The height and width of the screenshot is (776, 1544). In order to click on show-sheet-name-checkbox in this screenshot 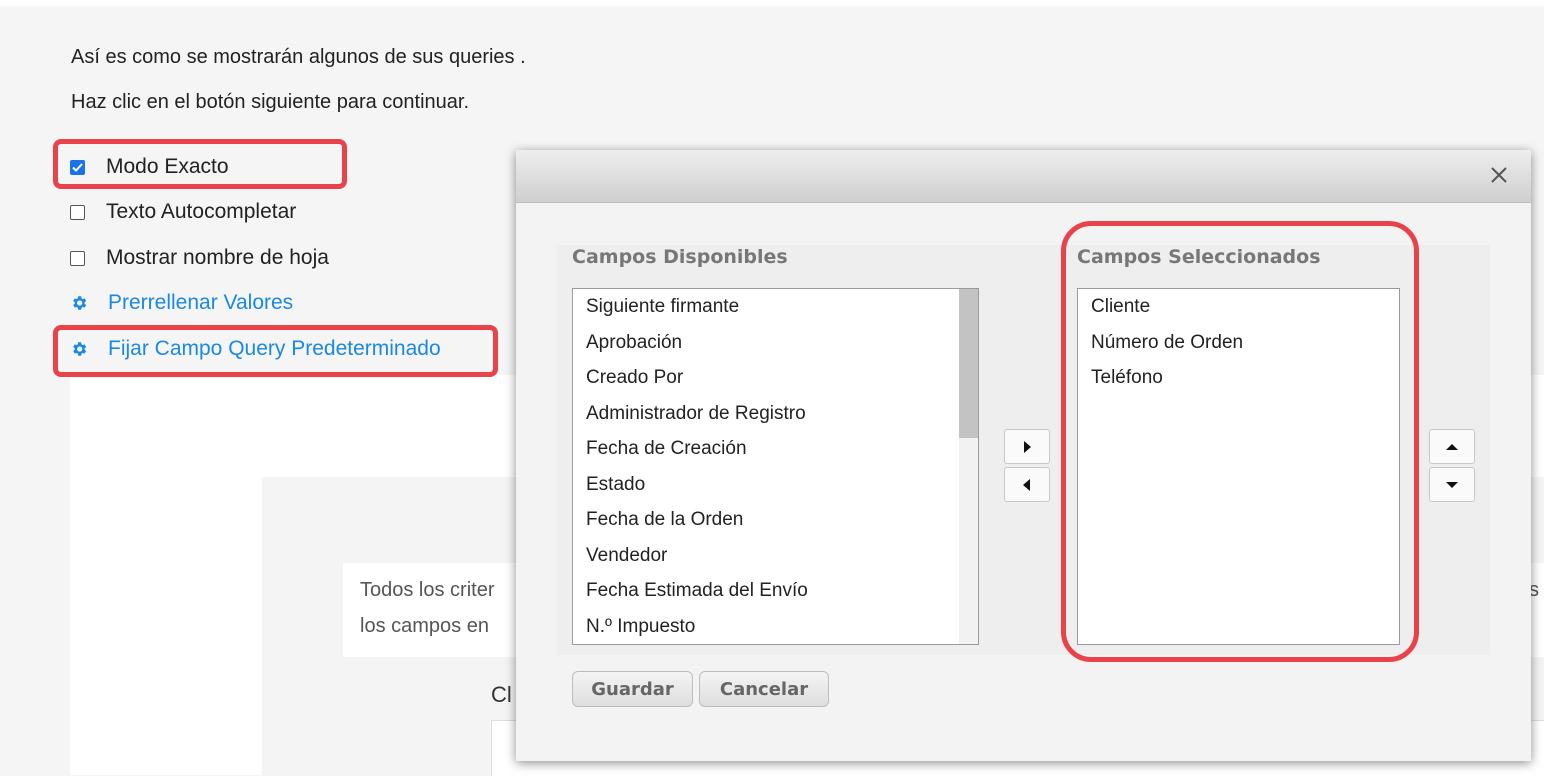, I will do `click(77, 258)`.